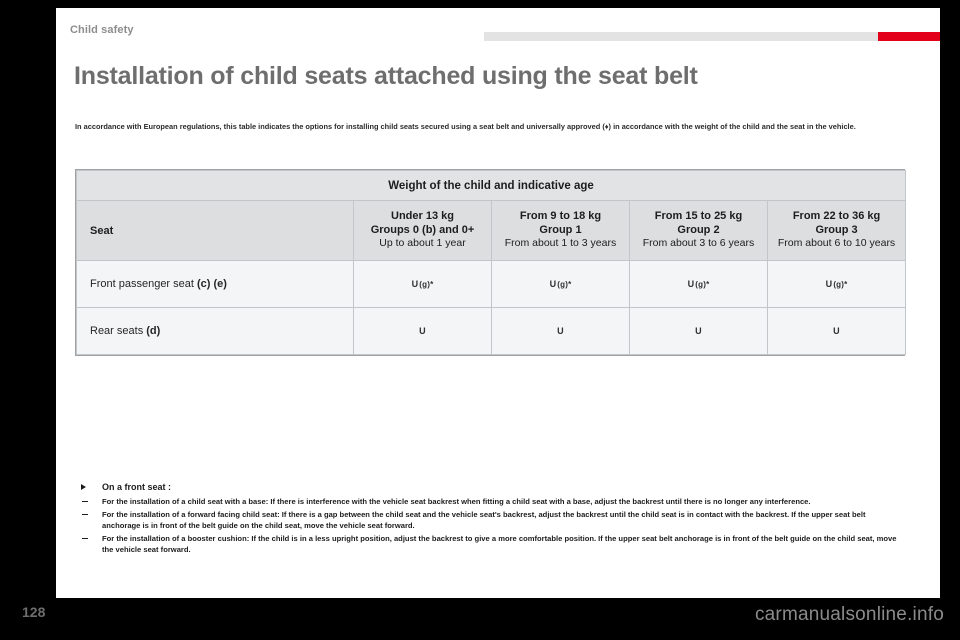 Image resolution: width=960 pixels, height=640 pixels. What do you see at coordinates (102, 30) in the screenshot?
I see `section-label: Child safety` at bounding box center [102, 30].